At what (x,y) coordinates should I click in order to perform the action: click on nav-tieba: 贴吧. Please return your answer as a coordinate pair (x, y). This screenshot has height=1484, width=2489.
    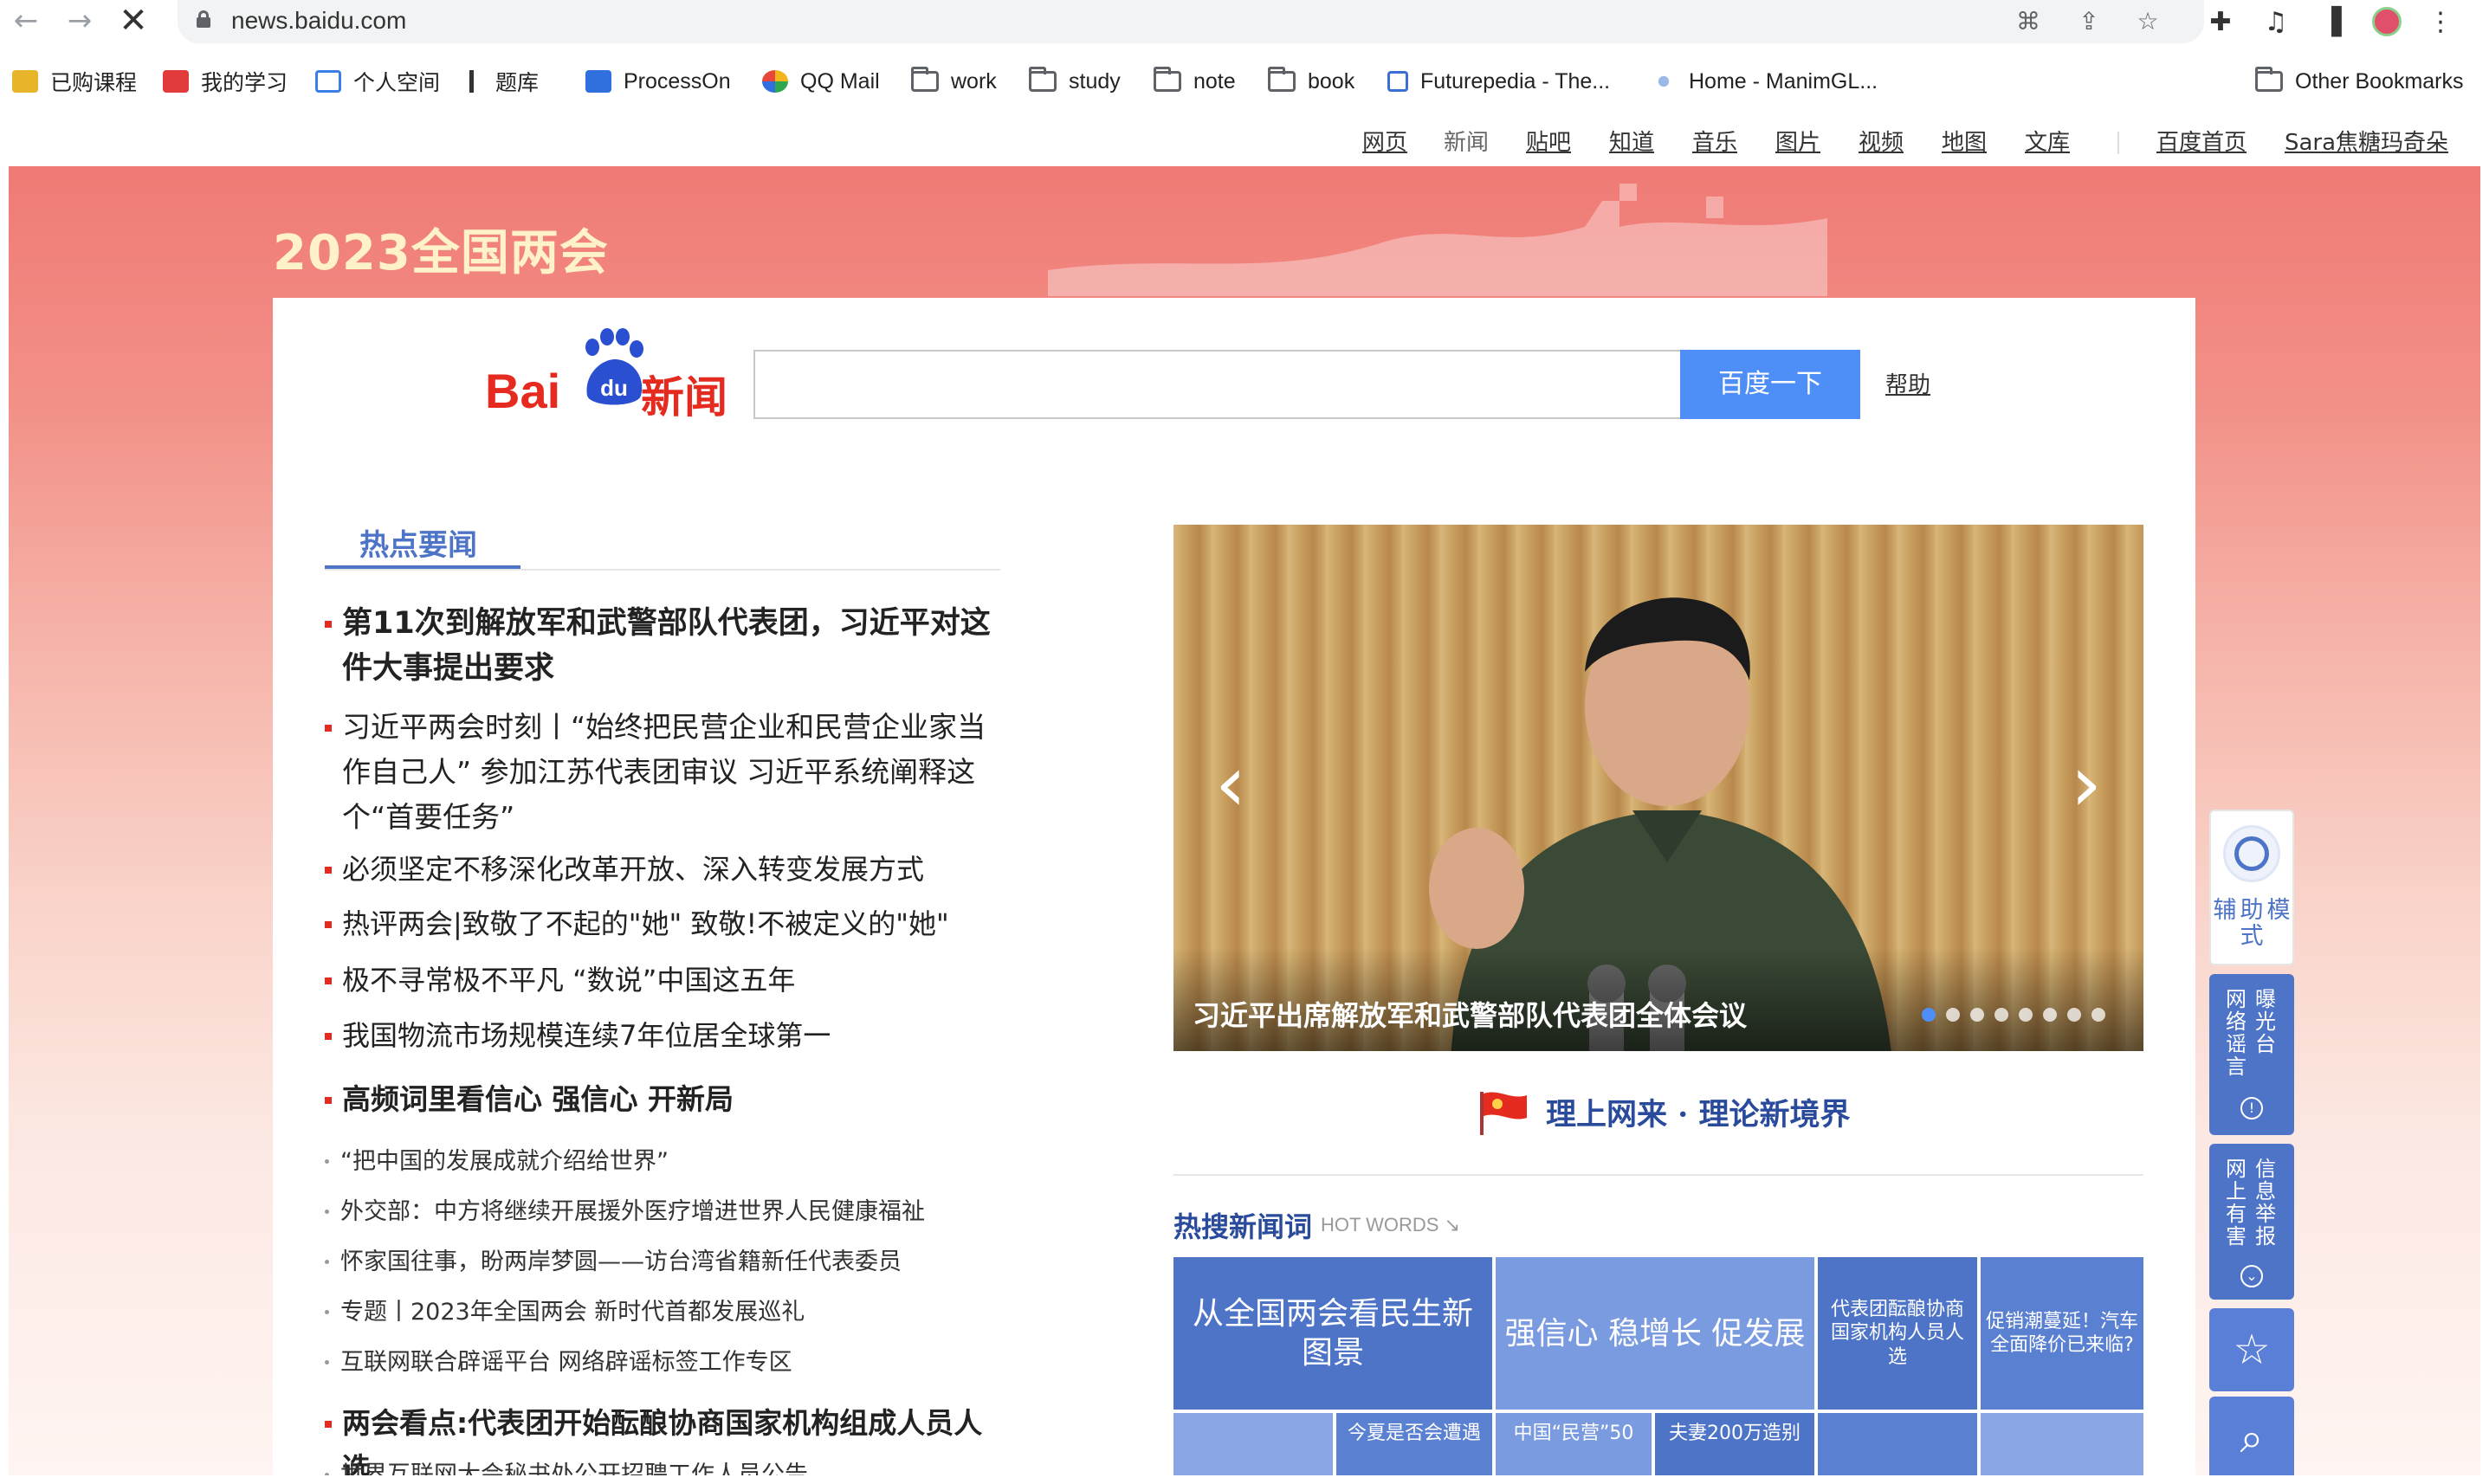
    Looking at the image, I should click on (1548, 141).